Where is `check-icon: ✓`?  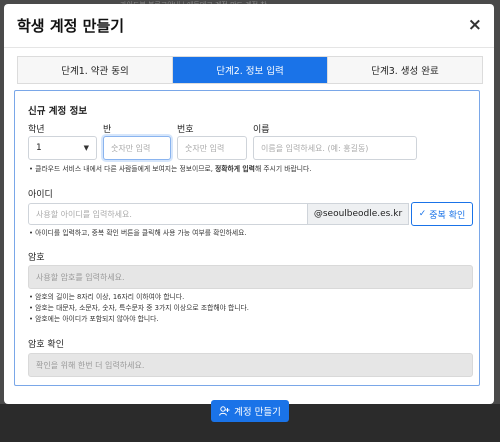
check-icon: ✓ is located at coordinates (422, 214).